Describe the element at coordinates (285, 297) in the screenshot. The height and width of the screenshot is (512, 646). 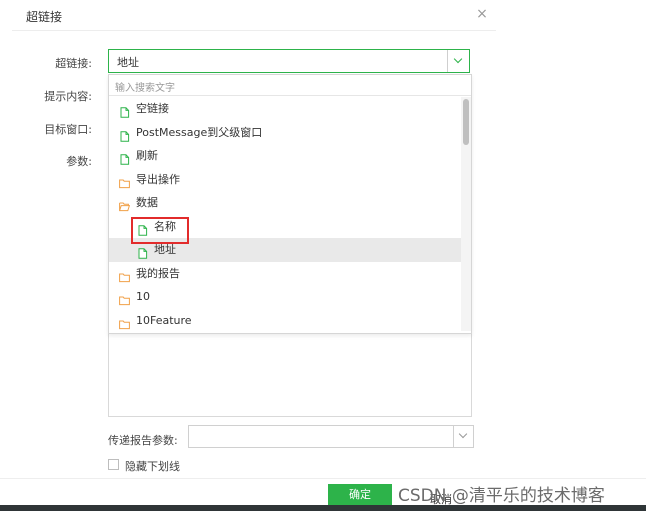
I see `dropdown-item: 10` at that location.